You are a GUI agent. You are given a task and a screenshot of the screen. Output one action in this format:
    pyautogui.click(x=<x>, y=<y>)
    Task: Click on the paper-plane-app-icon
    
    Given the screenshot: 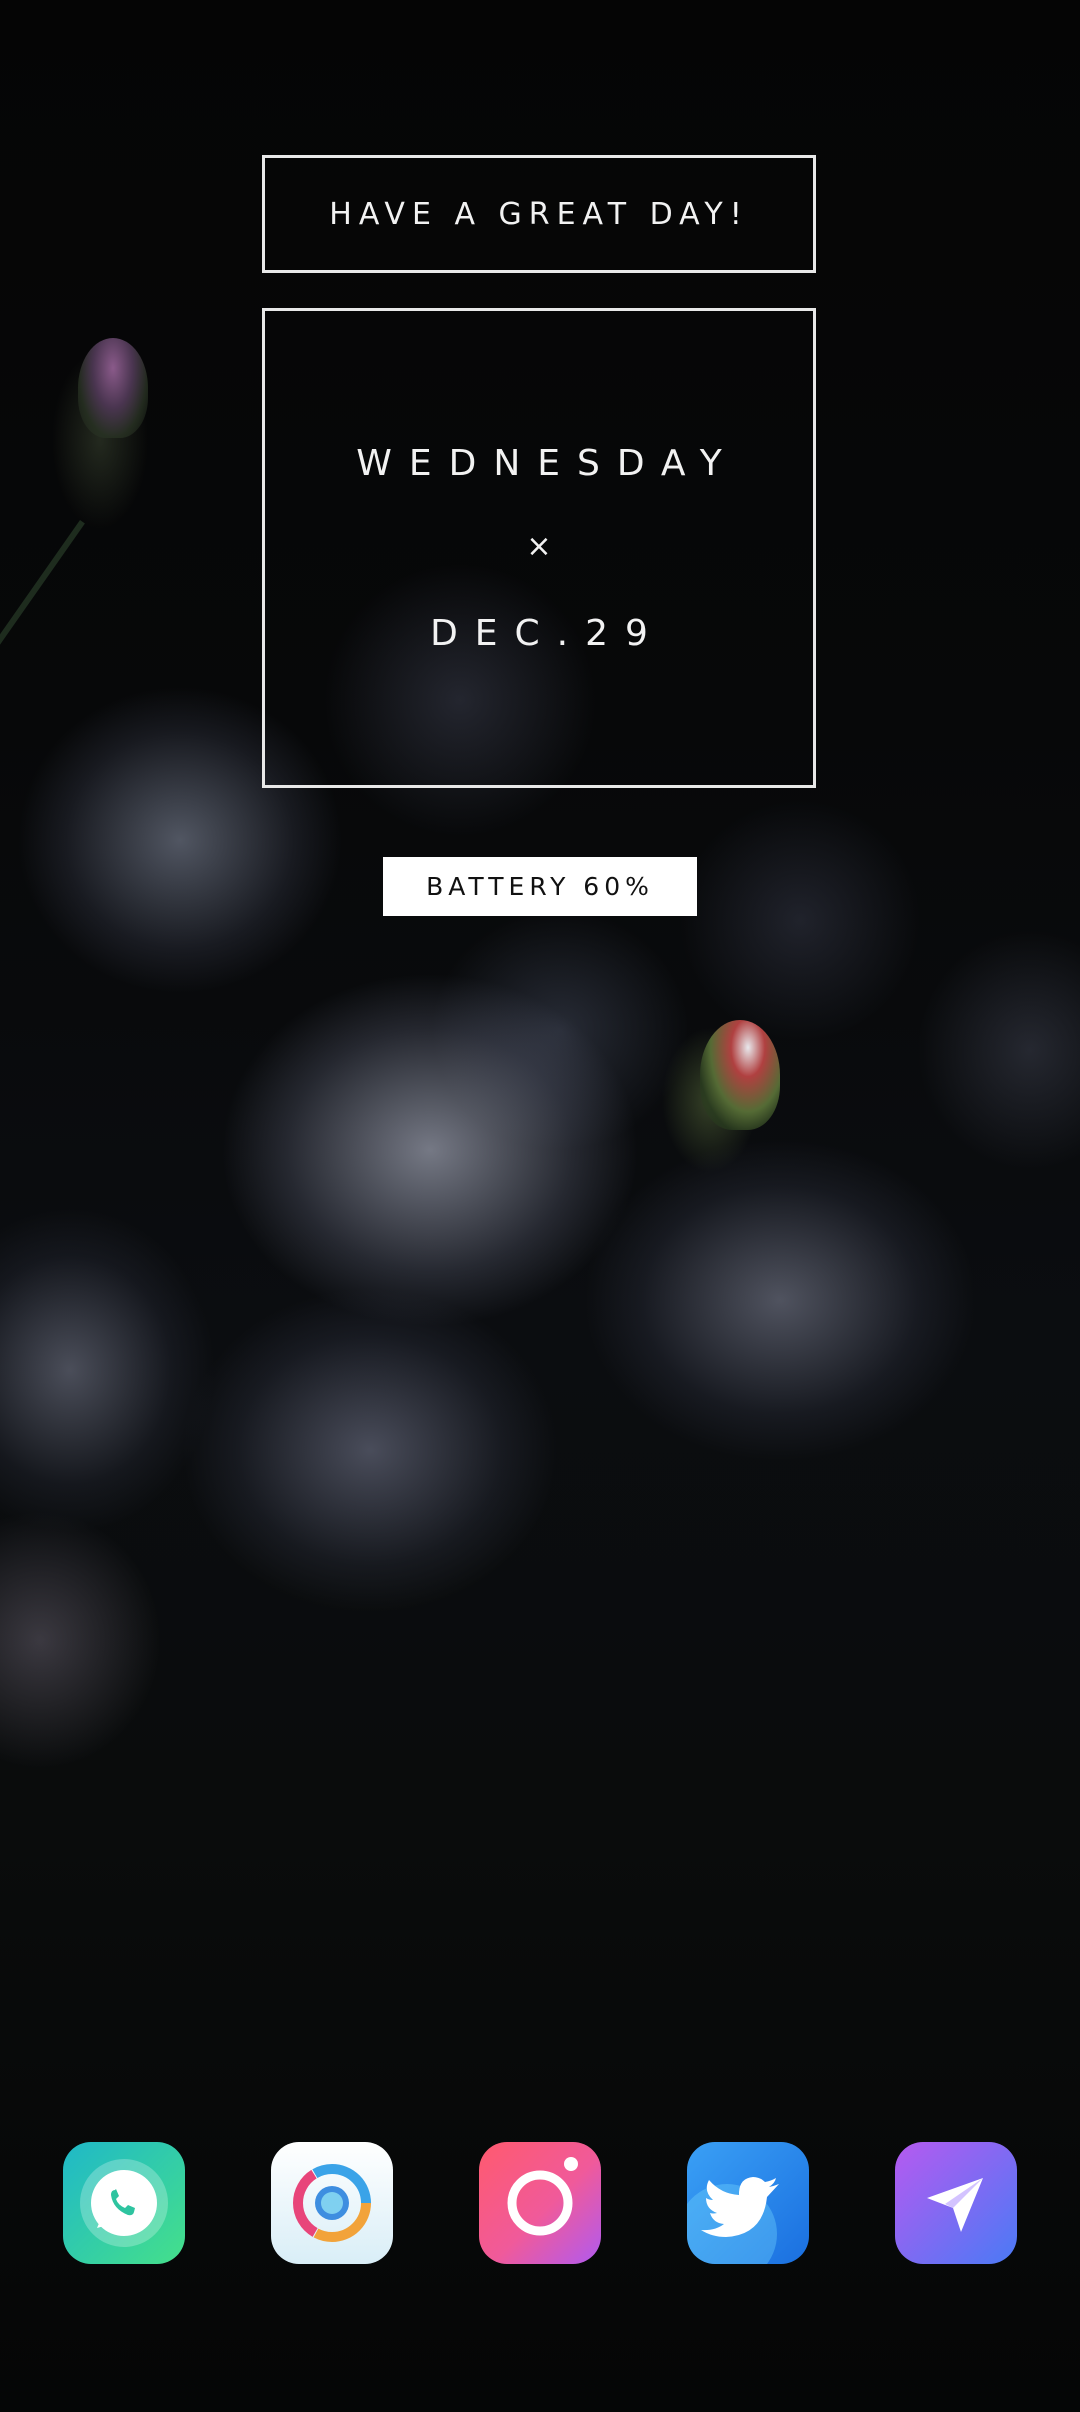 What is the action you would take?
    pyautogui.click(x=956, y=2203)
    